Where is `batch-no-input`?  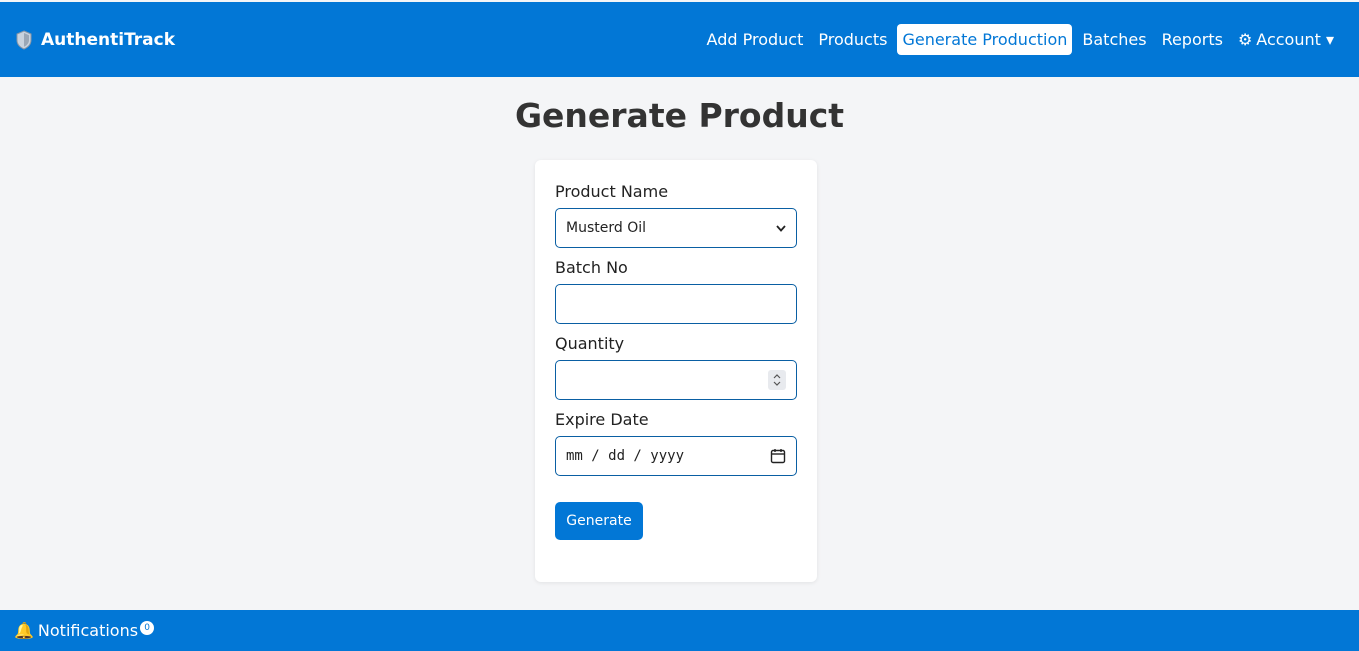 batch-no-input is located at coordinates (676, 304).